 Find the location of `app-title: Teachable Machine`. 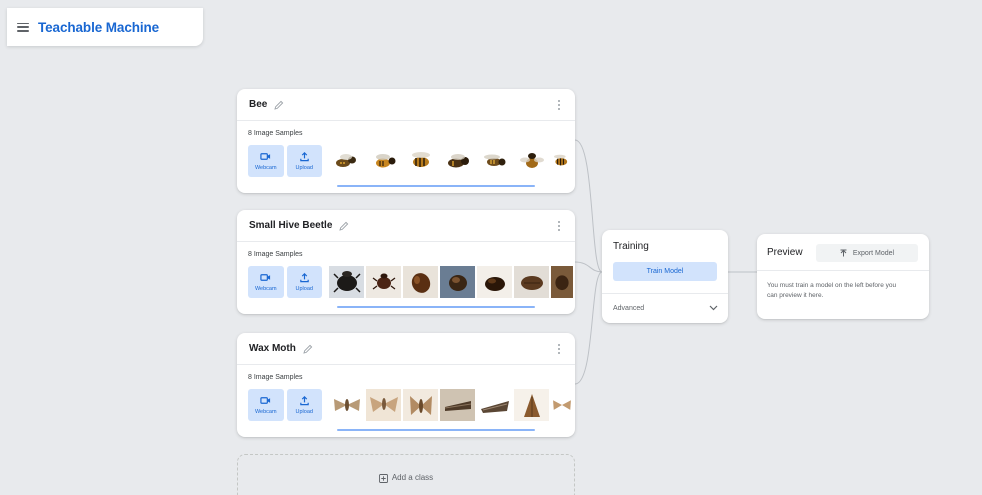

app-title: Teachable Machine is located at coordinates (98, 27).